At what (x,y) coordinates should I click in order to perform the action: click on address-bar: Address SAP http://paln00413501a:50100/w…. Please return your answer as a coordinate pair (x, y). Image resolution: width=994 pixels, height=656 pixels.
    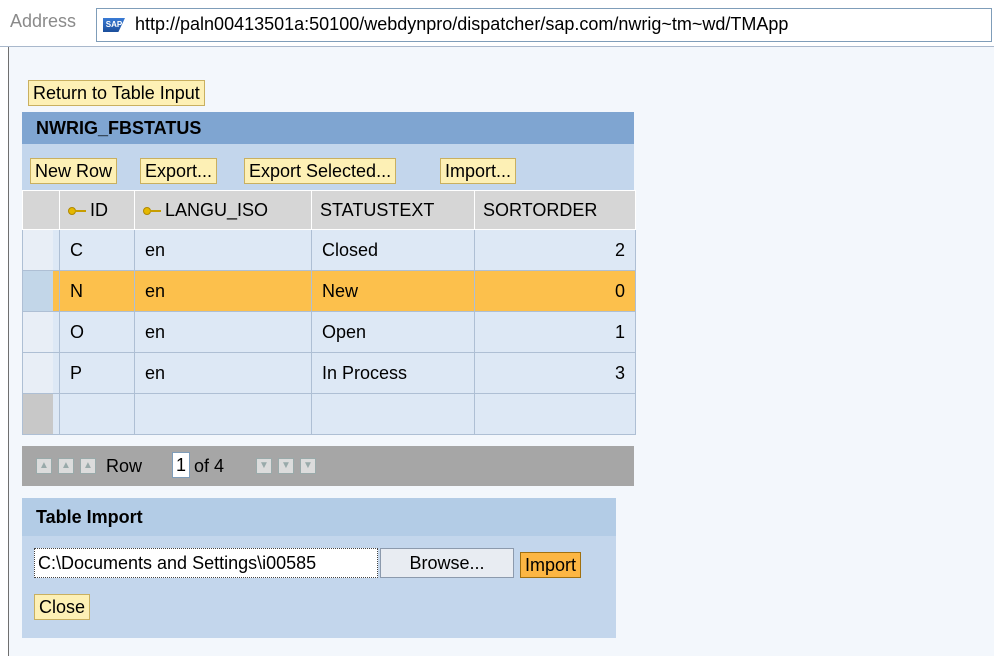
    Looking at the image, I should click on (497, 23).